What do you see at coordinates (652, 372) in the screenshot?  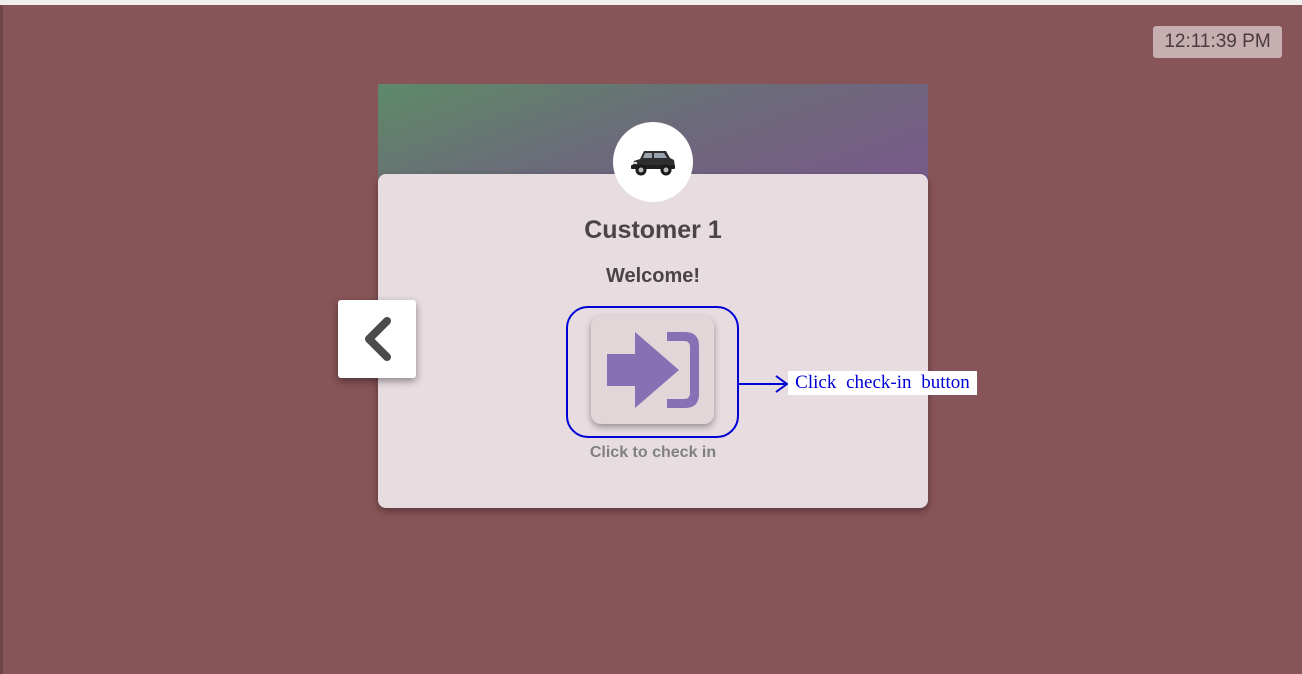 I see `annotation-highlight-box` at bounding box center [652, 372].